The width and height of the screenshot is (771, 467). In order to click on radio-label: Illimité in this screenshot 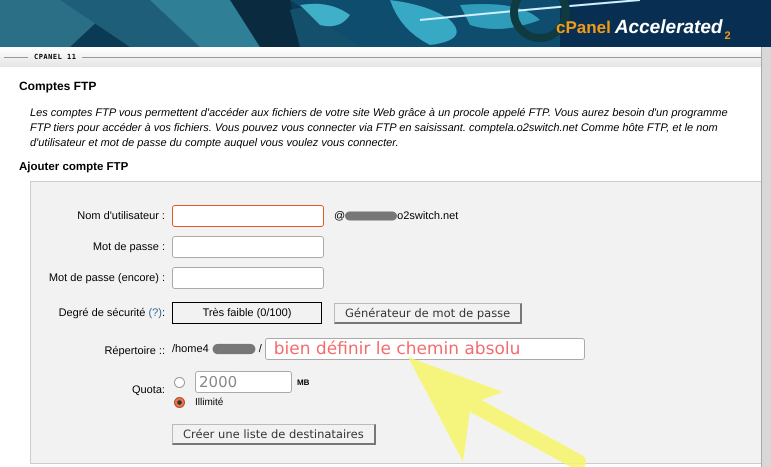, I will do `click(209, 402)`.